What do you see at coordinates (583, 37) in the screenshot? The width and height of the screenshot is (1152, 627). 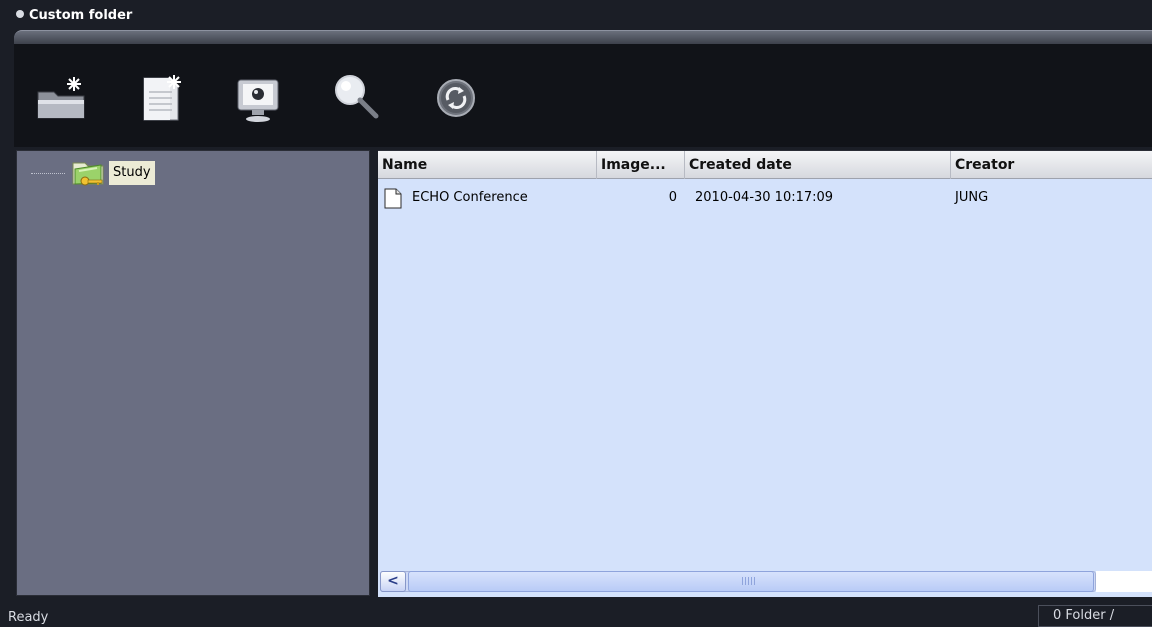 I see `title-tab-strip` at bounding box center [583, 37].